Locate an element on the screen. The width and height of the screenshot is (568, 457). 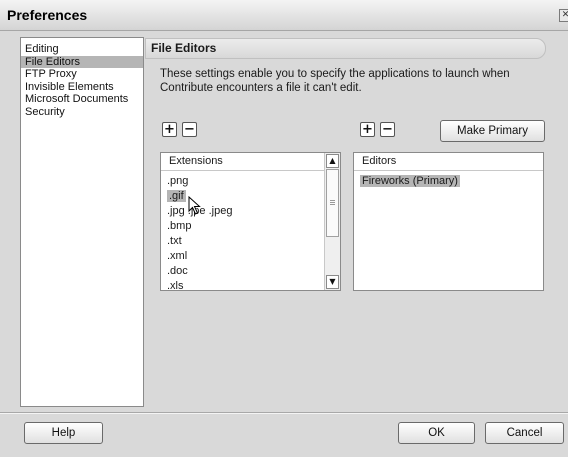
sidebar-item-security: Security is located at coordinates (82, 112).